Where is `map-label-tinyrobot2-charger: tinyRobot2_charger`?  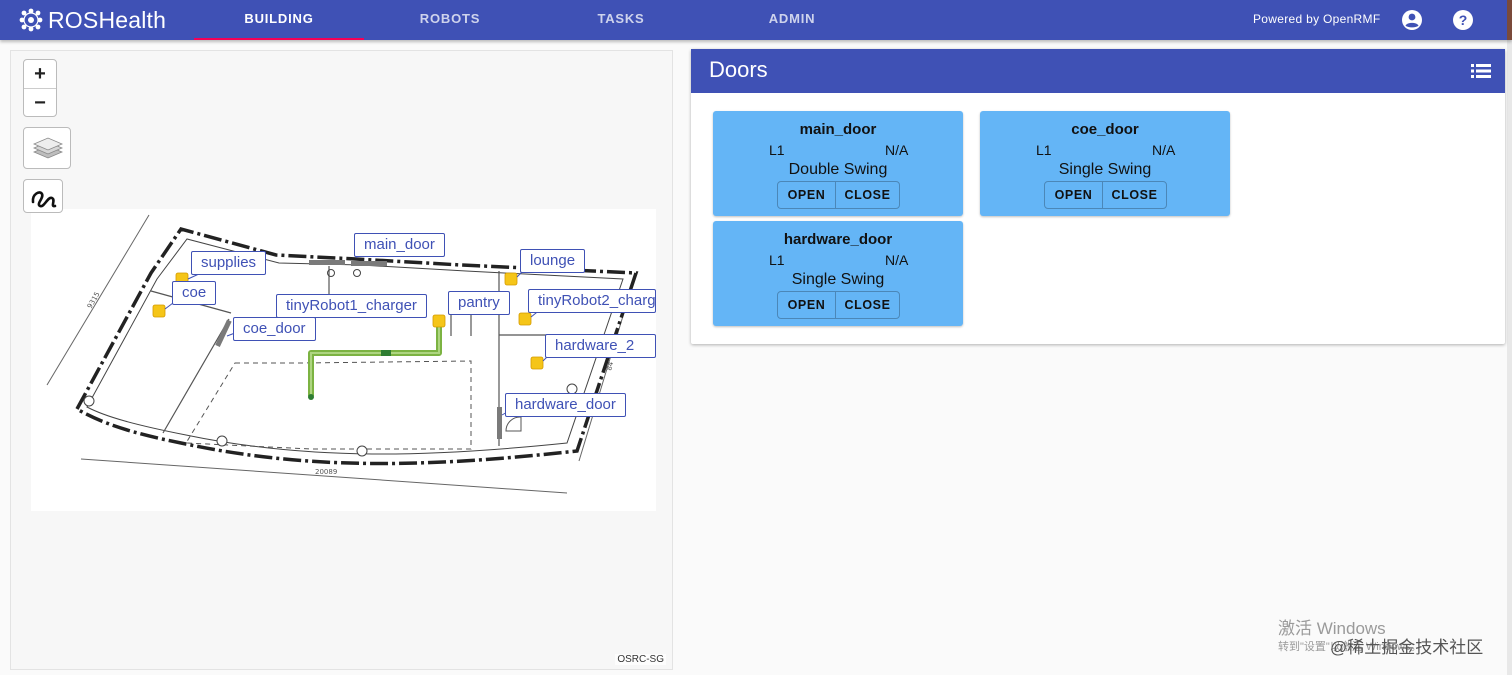
map-label-tinyrobot2-charger: tinyRobot2_charger is located at coordinates (592, 301).